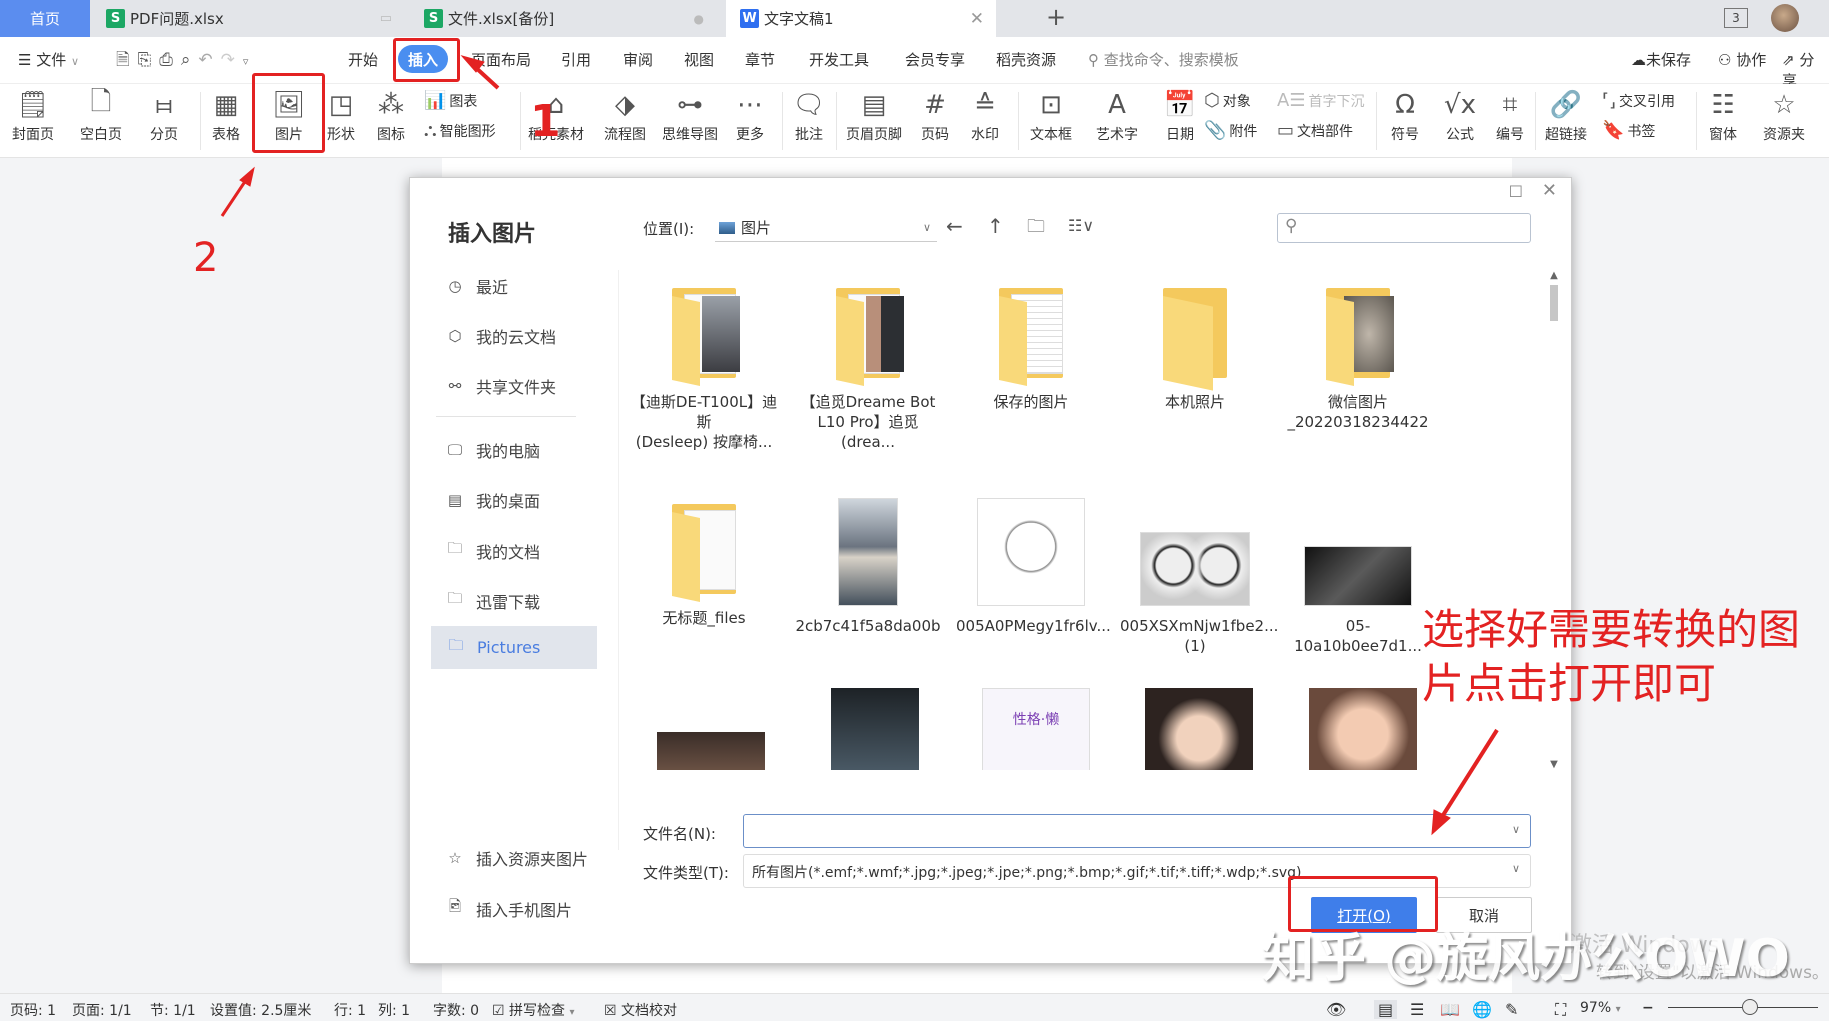 This screenshot has width=1829, height=1021. Describe the element at coordinates (250, 61) in the screenshot. I see `customize-icon: ▿` at that location.